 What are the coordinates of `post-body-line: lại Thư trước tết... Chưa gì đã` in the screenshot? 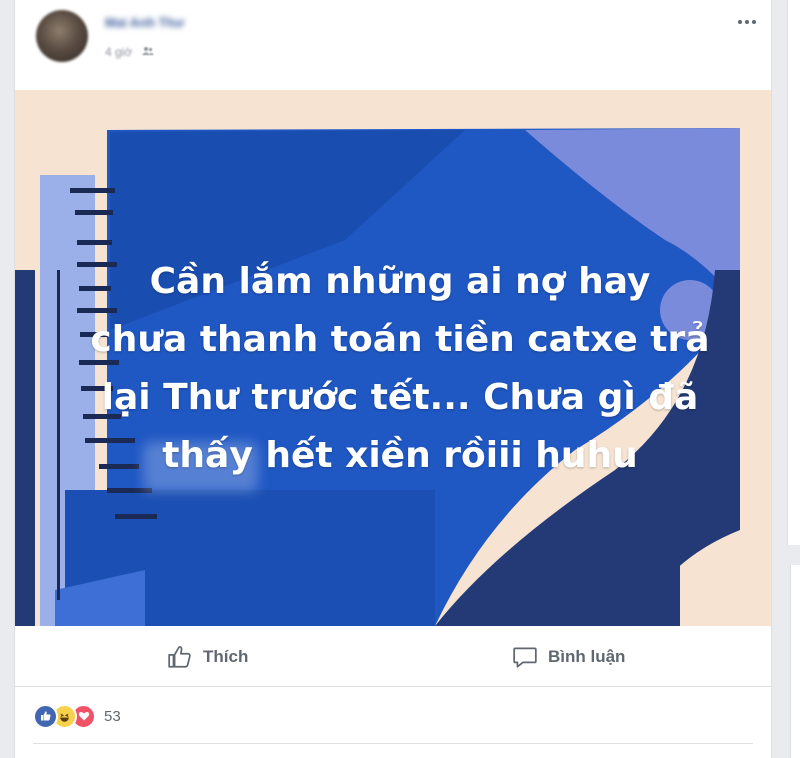 It's located at (400, 397).